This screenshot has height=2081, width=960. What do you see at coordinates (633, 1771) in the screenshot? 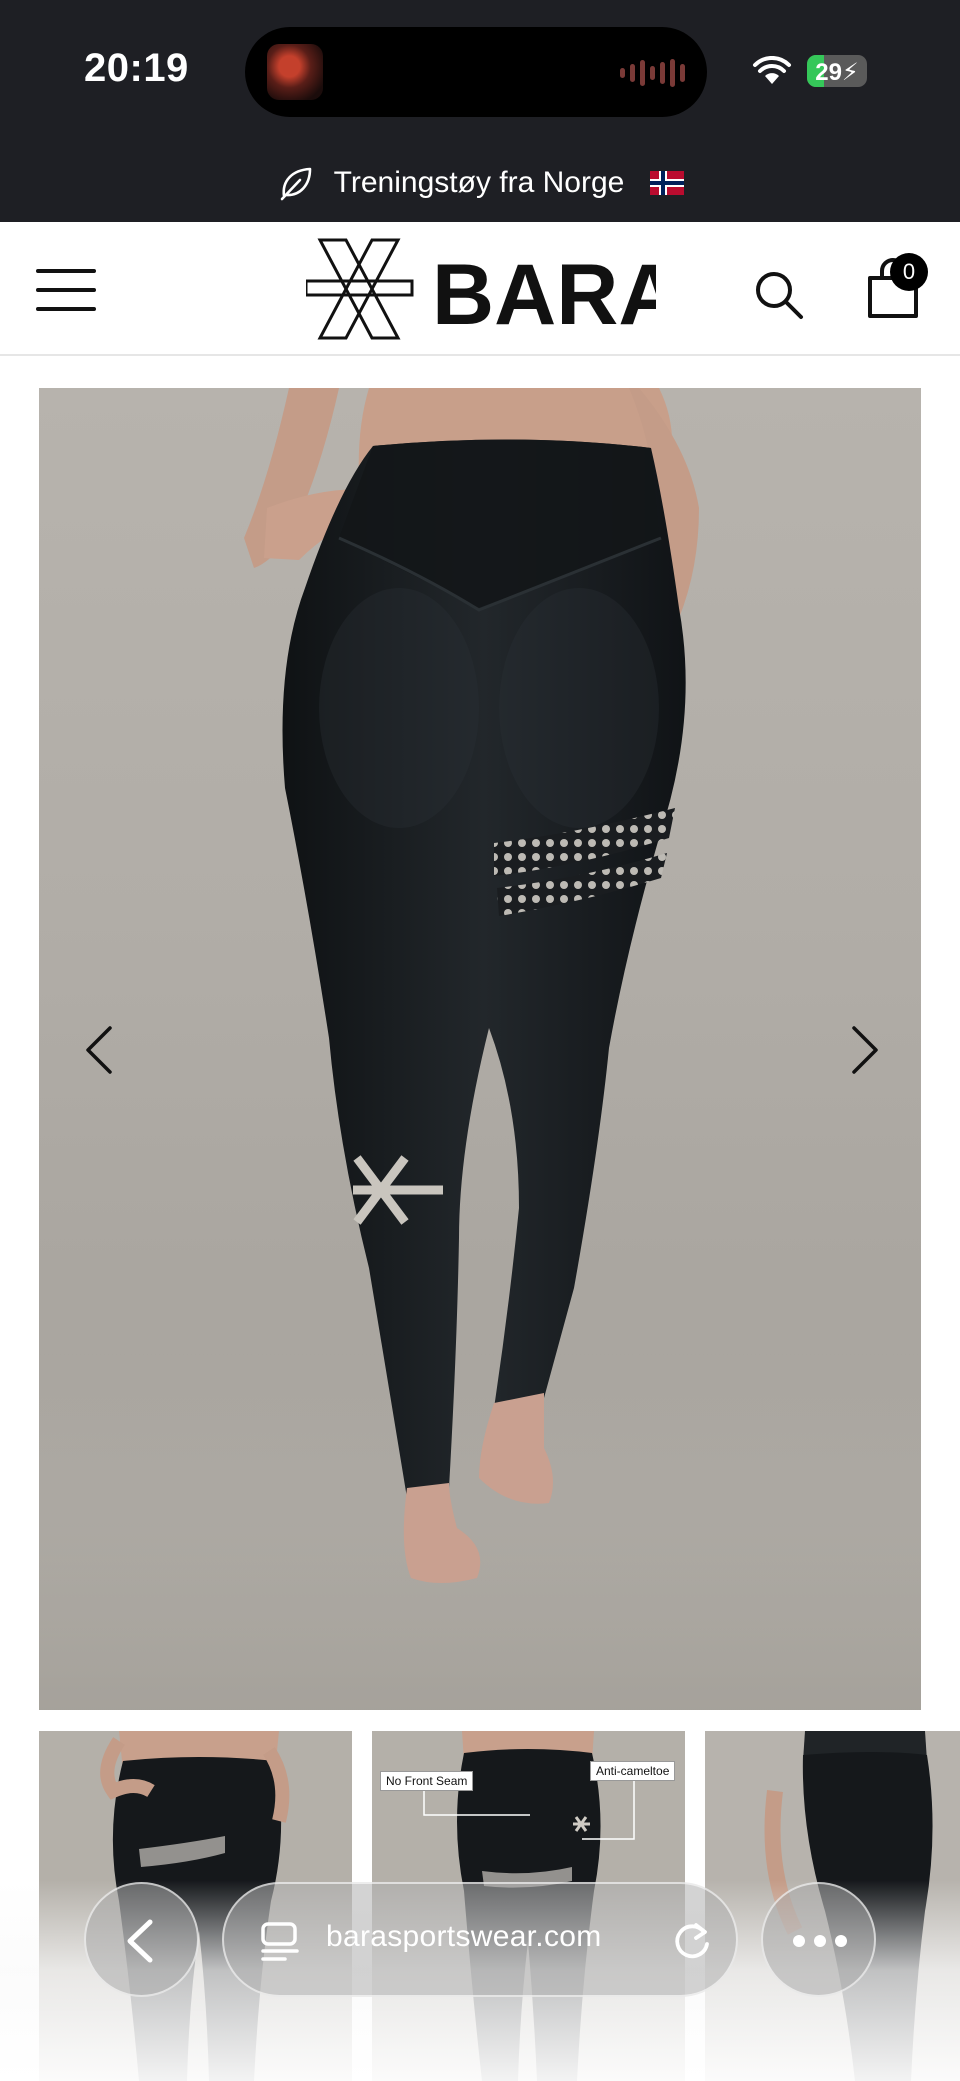
I see `thumbnail-callout-label: Anti-cameltoe` at bounding box center [633, 1771].